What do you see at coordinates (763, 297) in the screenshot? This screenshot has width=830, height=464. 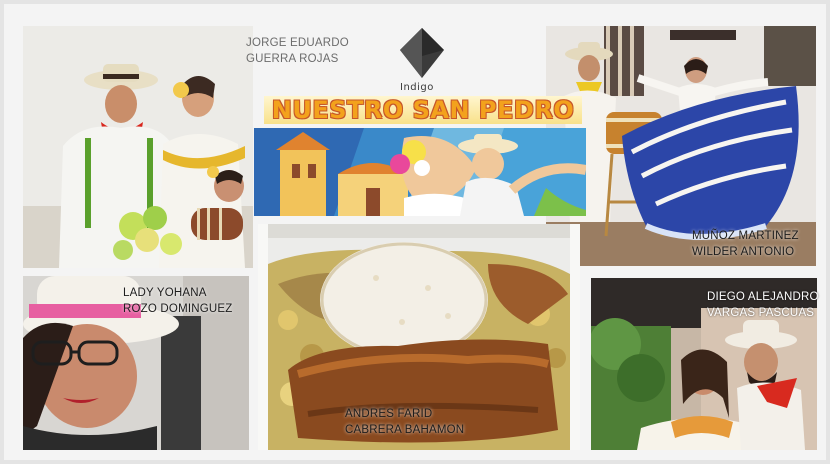 I see `caption-line: DIEGO ALEJANDRO` at bounding box center [763, 297].